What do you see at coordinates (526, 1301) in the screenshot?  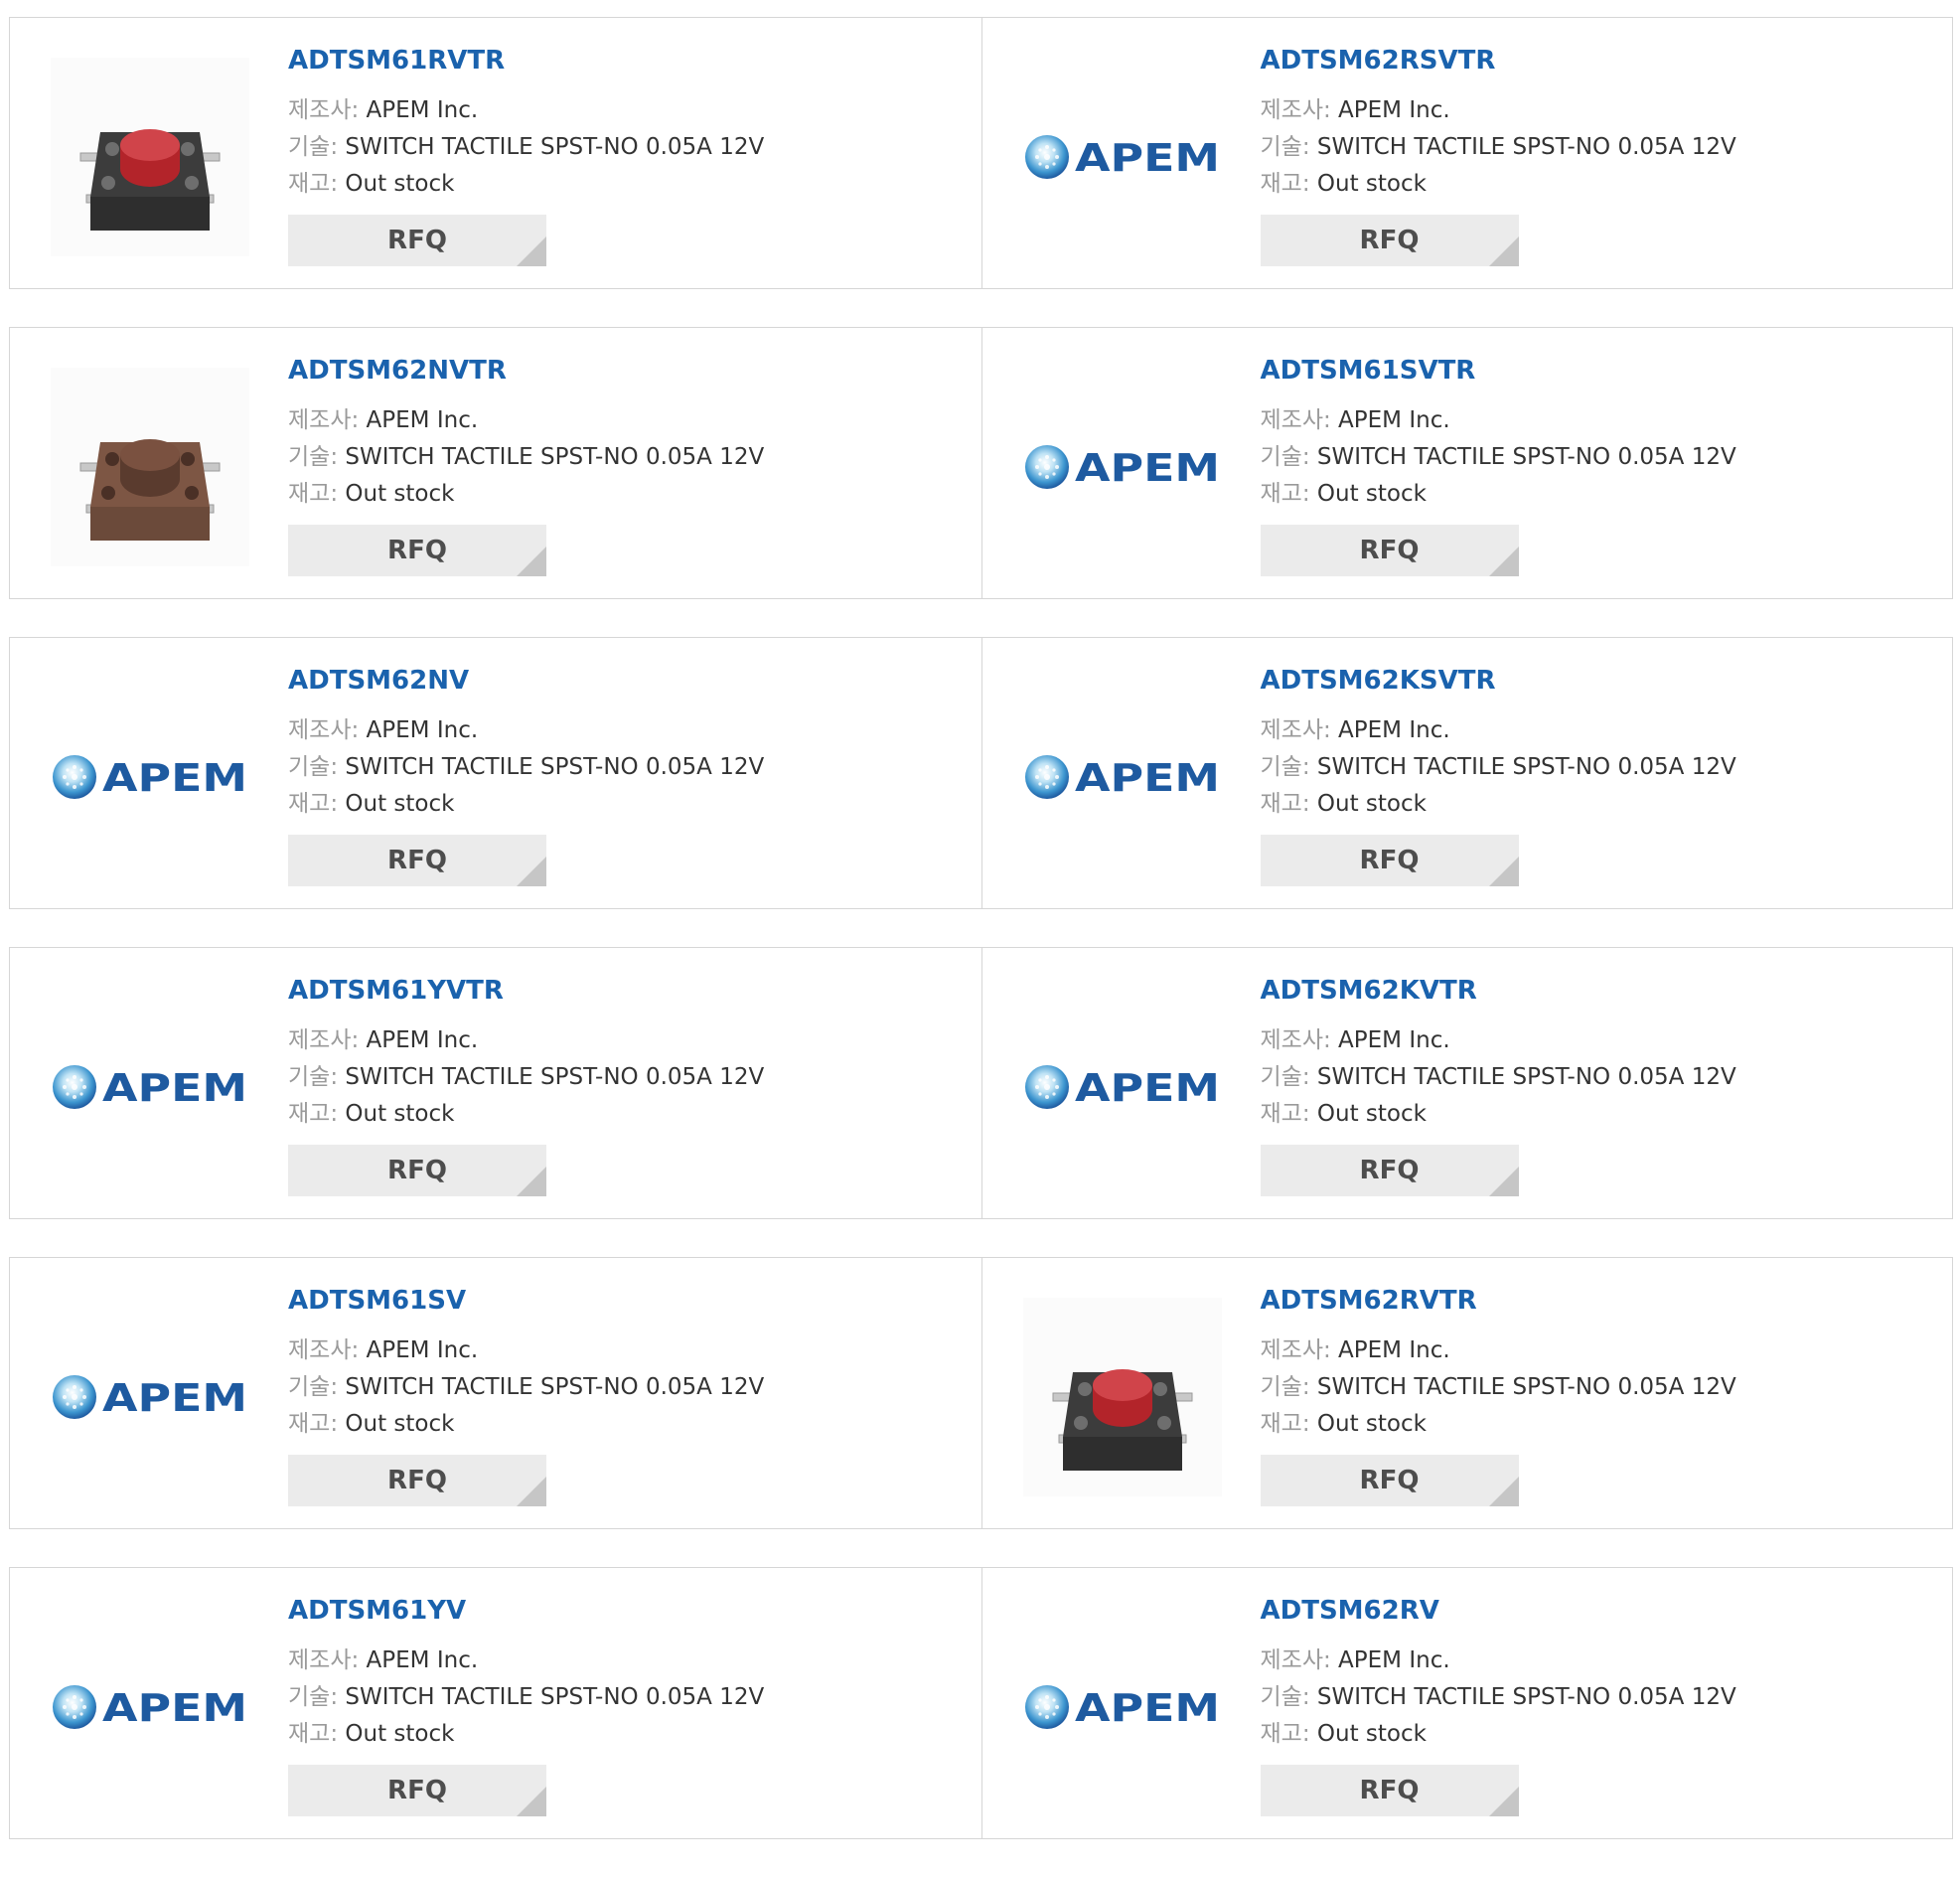 I see `product-title-link: ADTSM61SV` at bounding box center [526, 1301].